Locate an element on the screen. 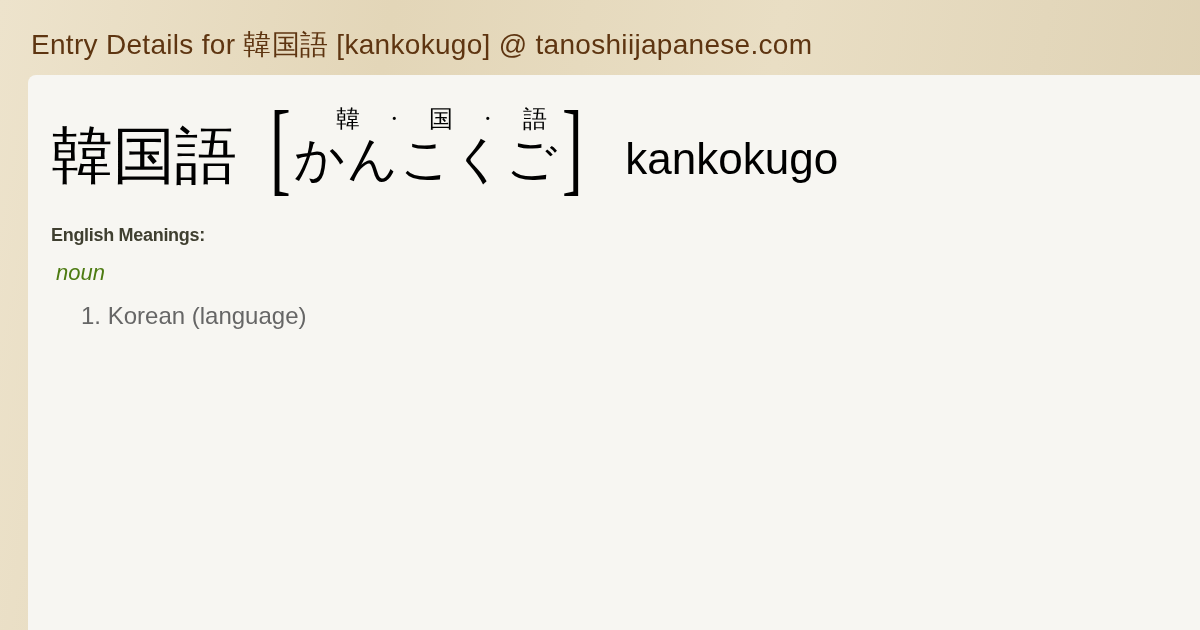  bracket: ] is located at coordinates (572, 147).